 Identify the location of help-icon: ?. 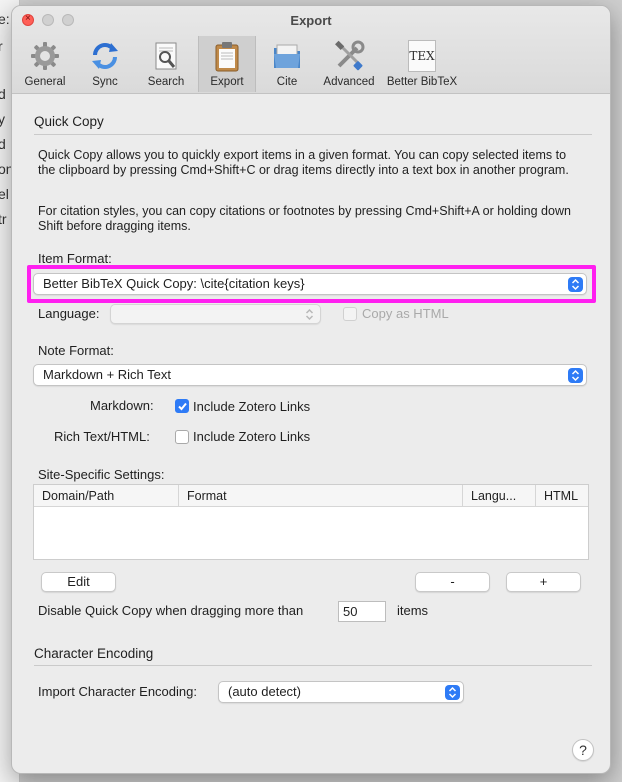
(583, 750).